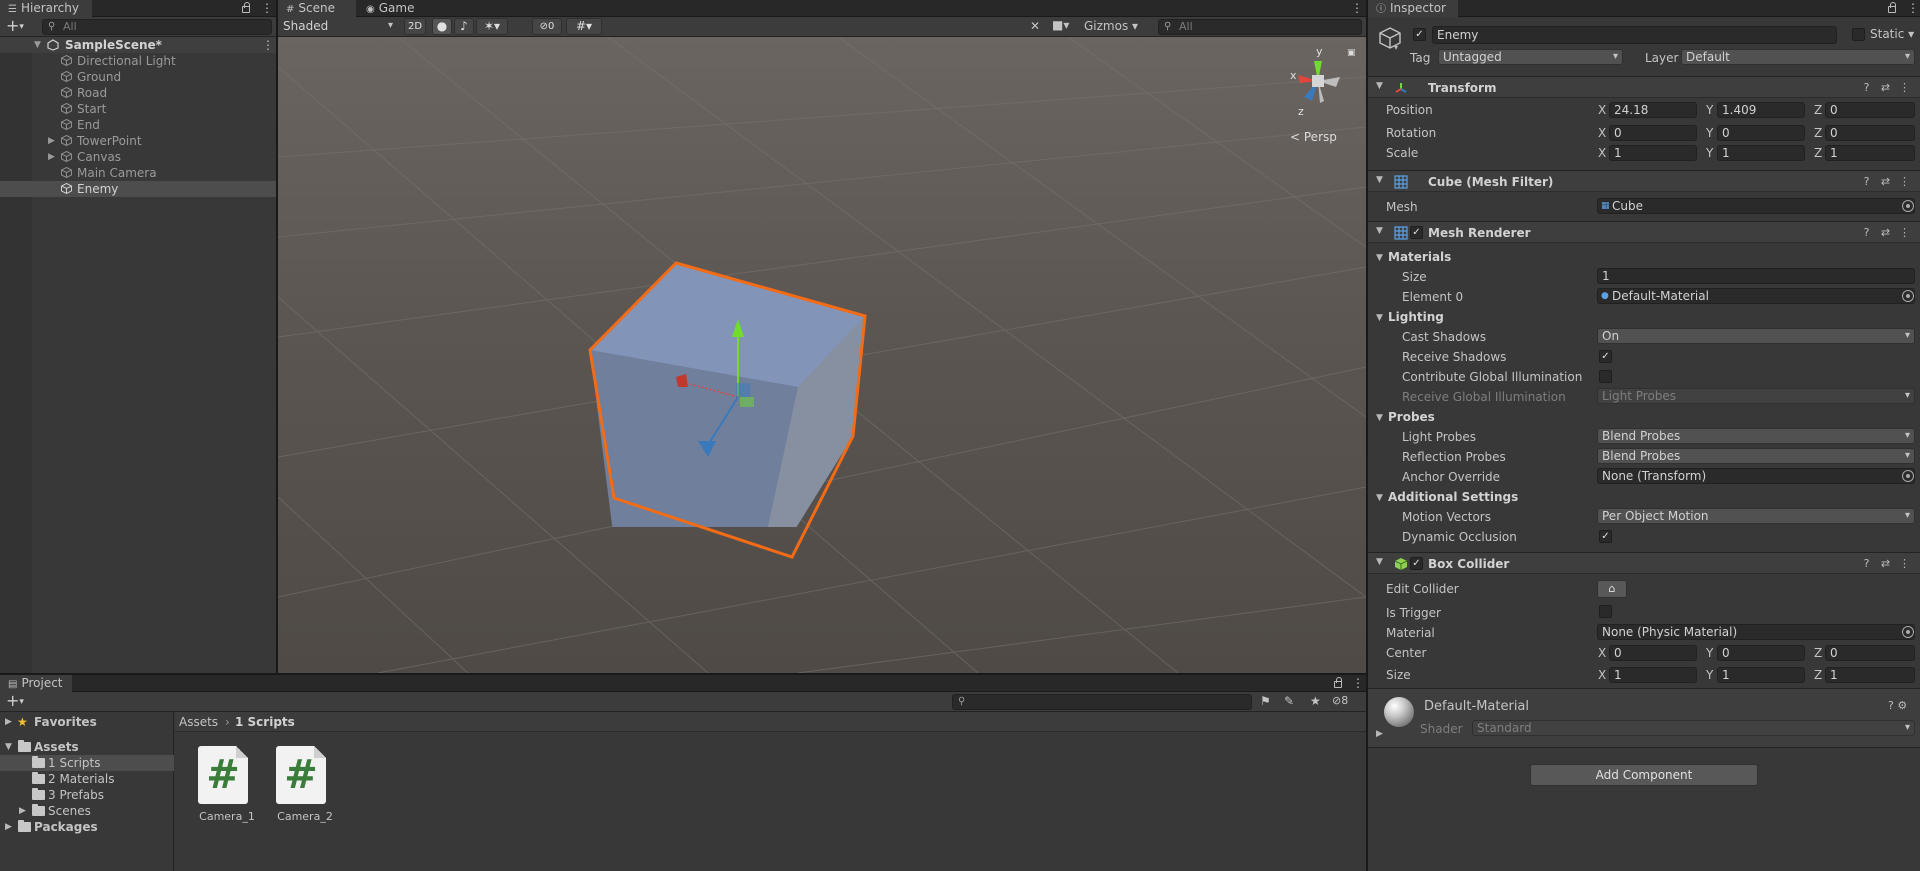  Describe the element at coordinates (305, 791) in the screenshot. I see `asset-tile: # Camera_2` at that location.